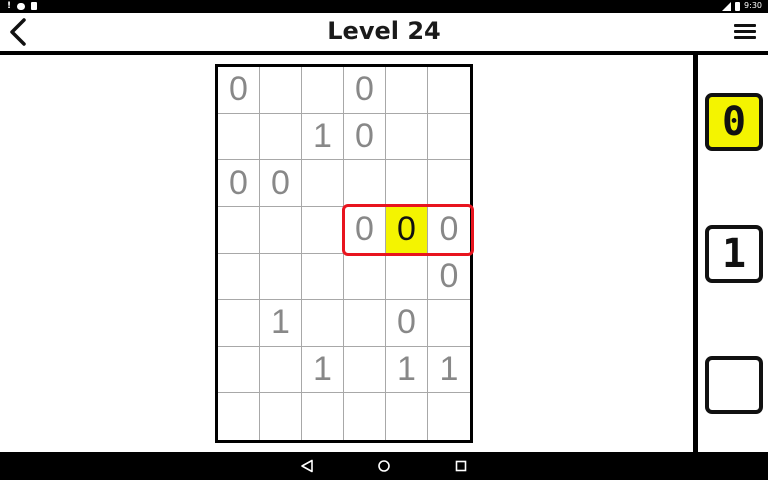  Describe the element at coordinates (742, 6) in the screenshot. I see `status-right: 9:30` at that location.